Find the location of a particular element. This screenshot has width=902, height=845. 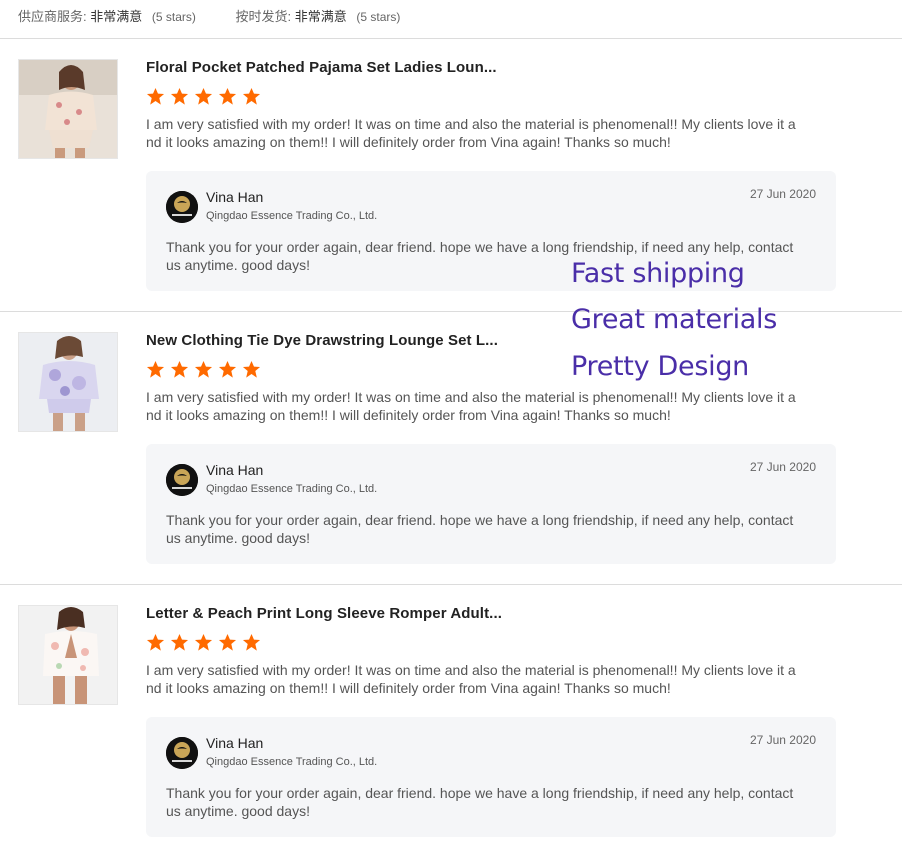

supplier-service-stars: (5 stars) is located at coordinates (173, 17).